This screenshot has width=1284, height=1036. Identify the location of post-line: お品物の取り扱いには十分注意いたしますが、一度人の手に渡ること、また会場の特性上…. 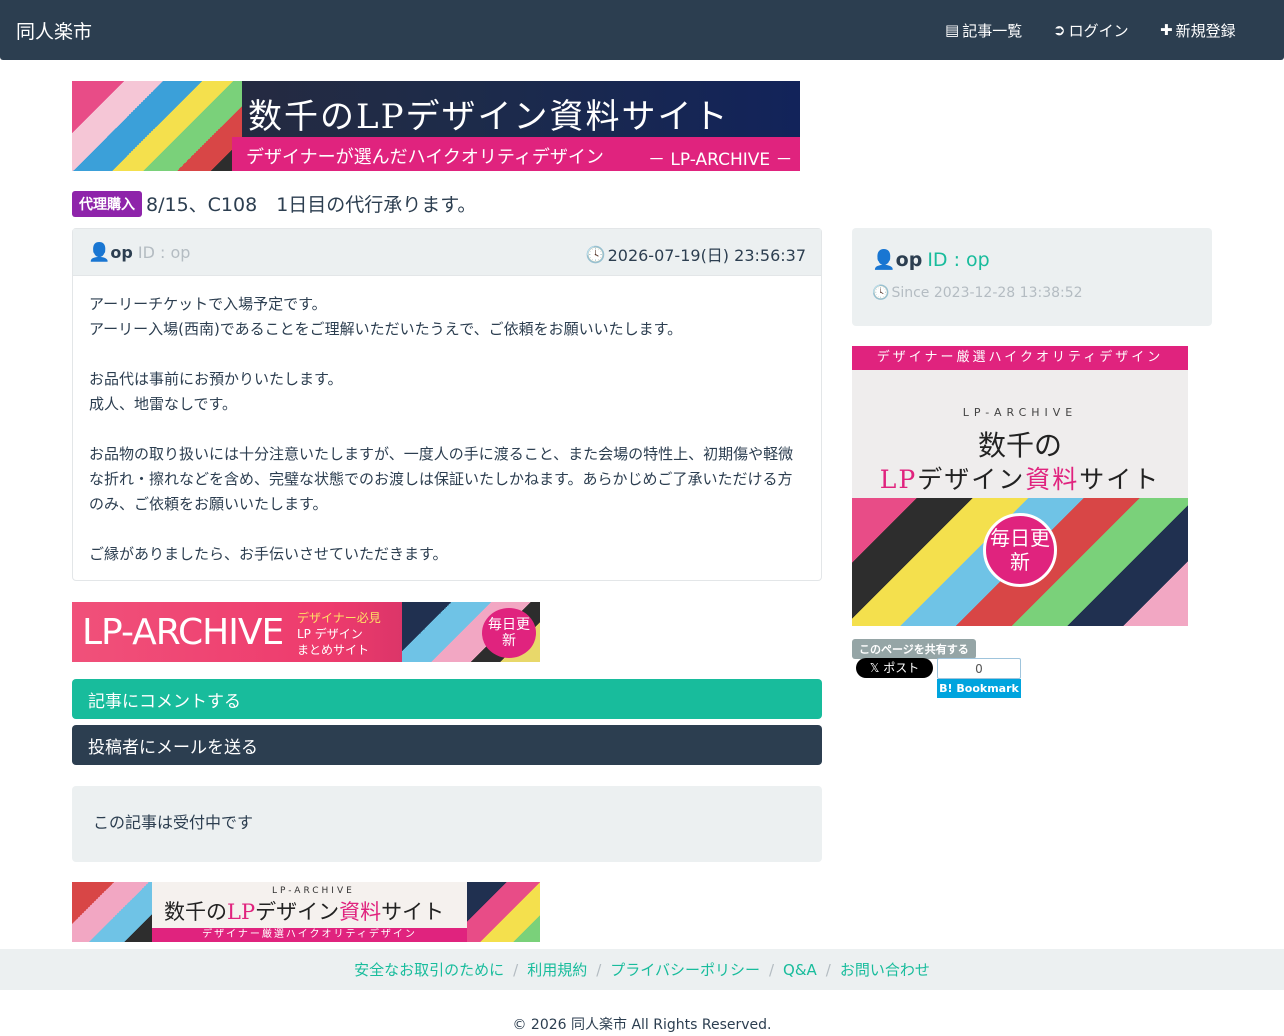
(441, 479).